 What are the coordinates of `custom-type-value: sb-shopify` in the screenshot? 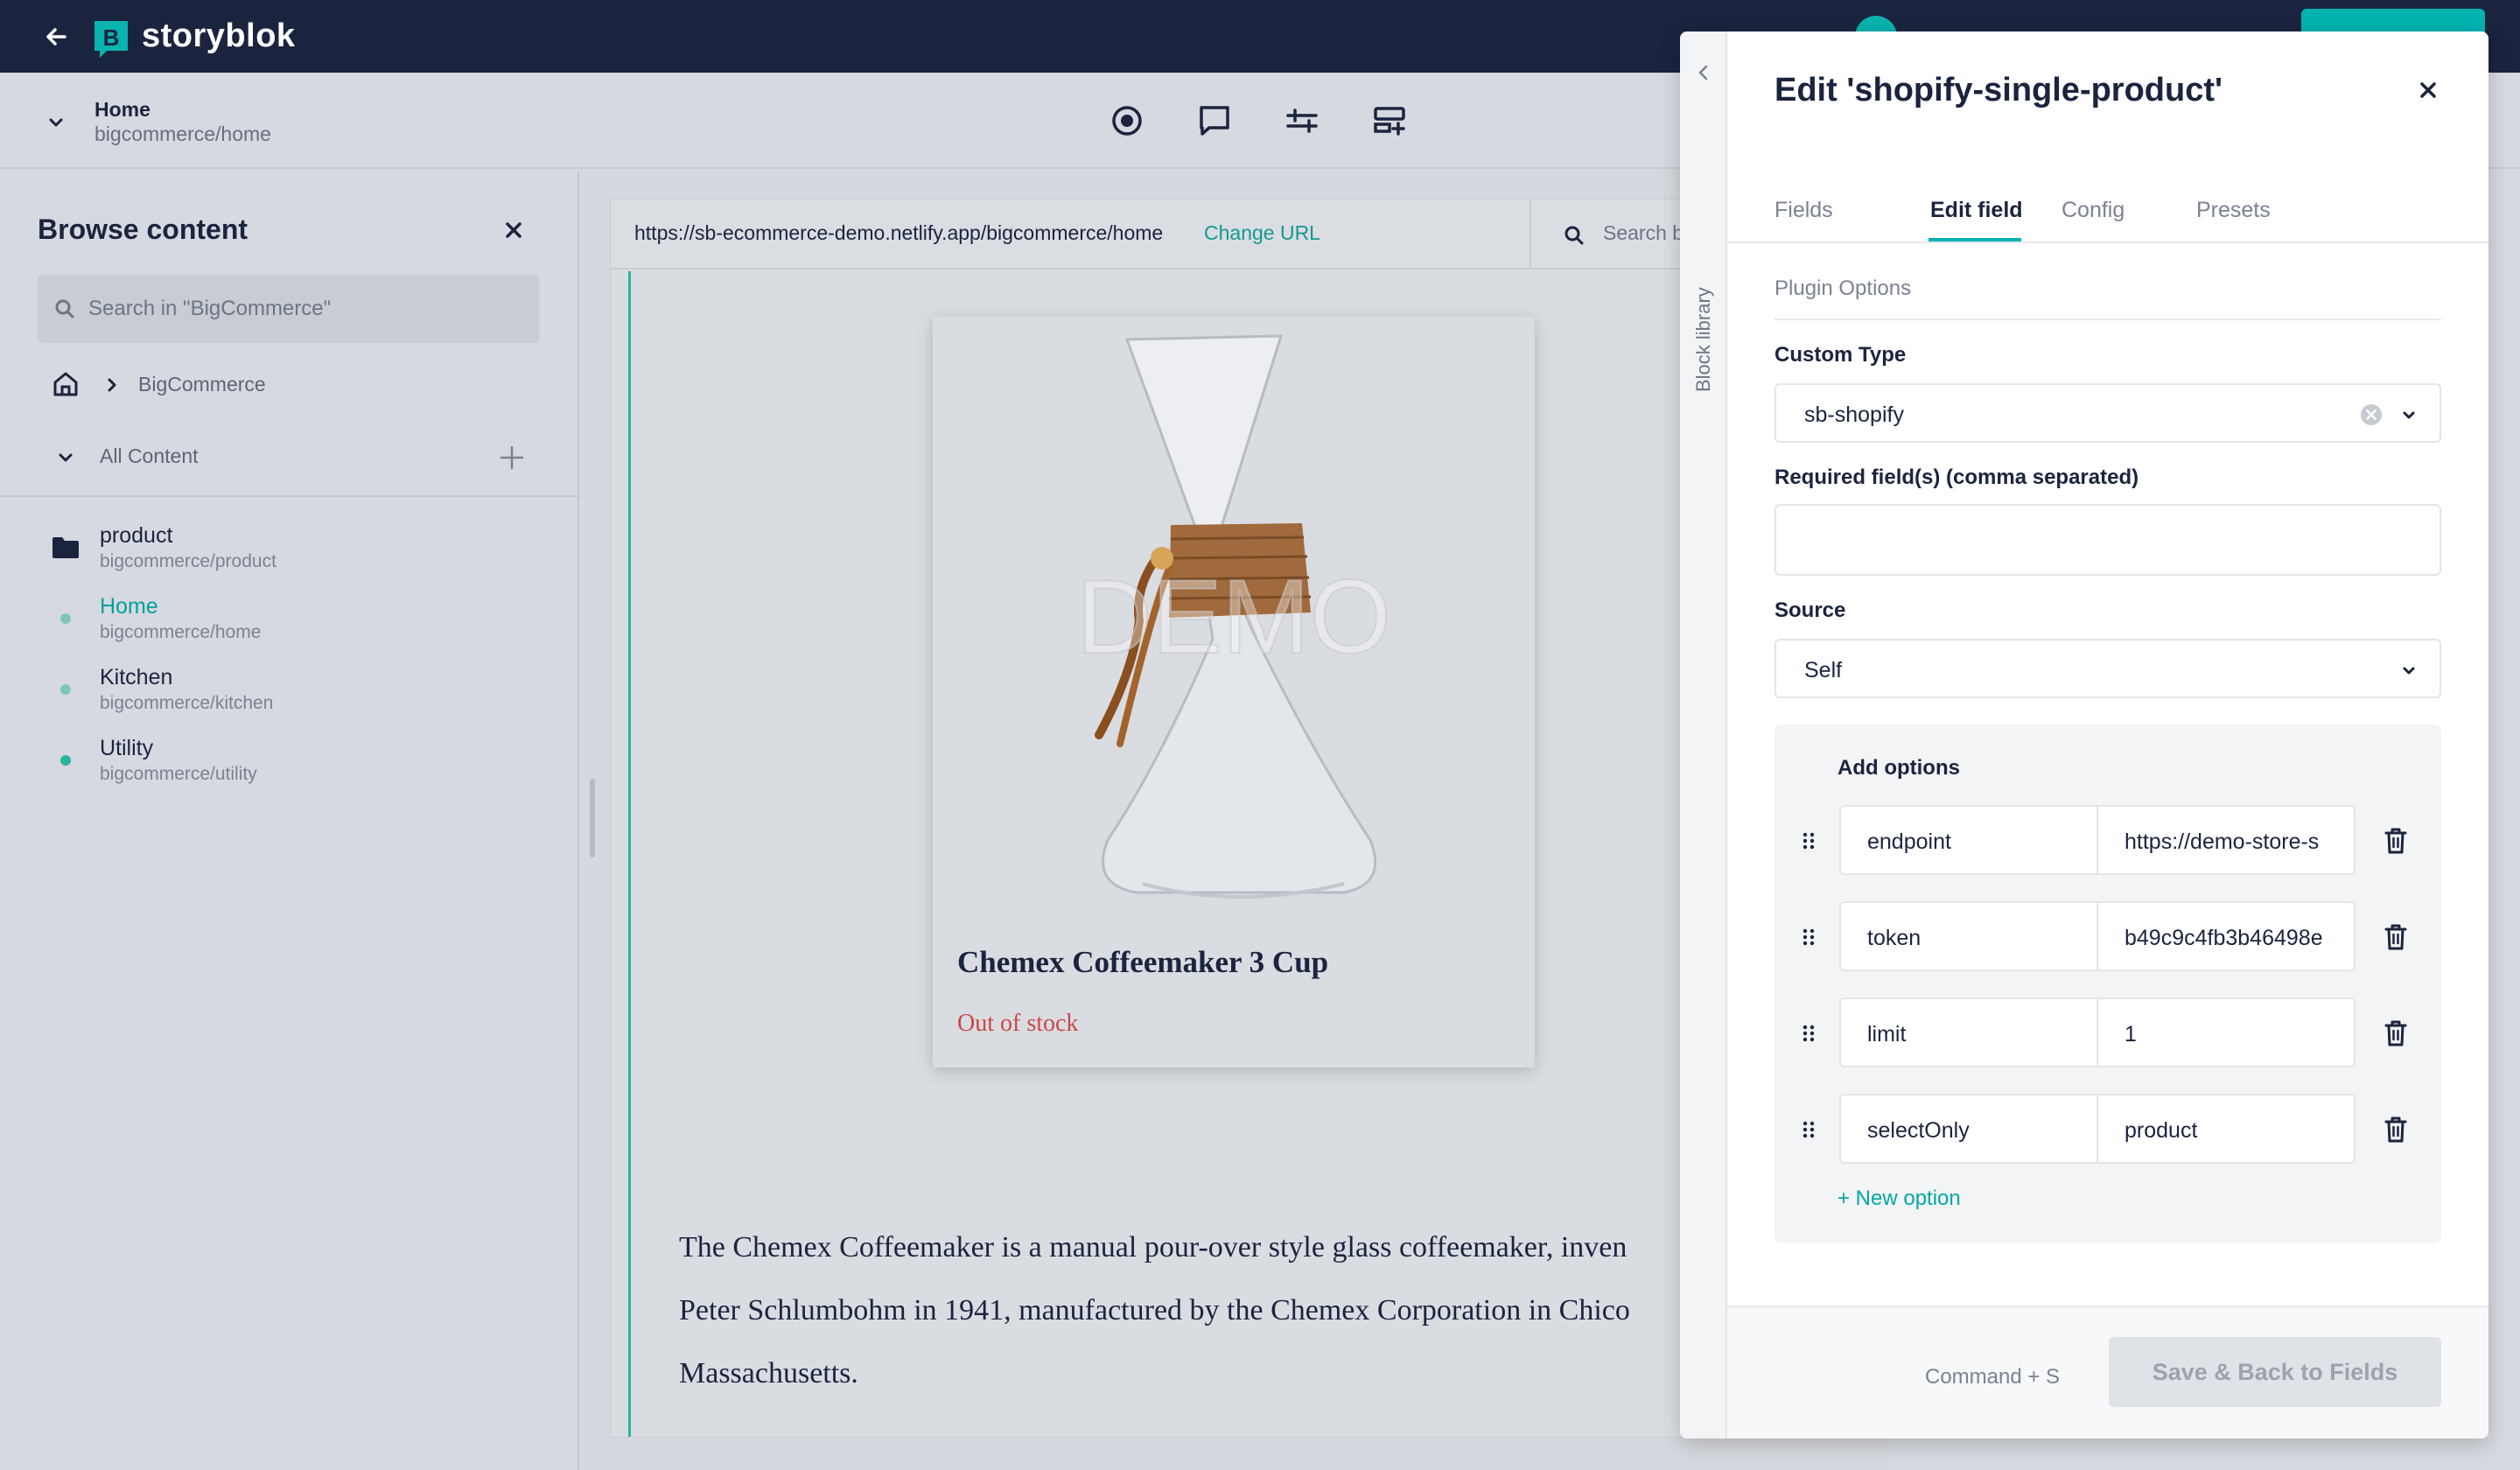 It's located at (1854, 414).